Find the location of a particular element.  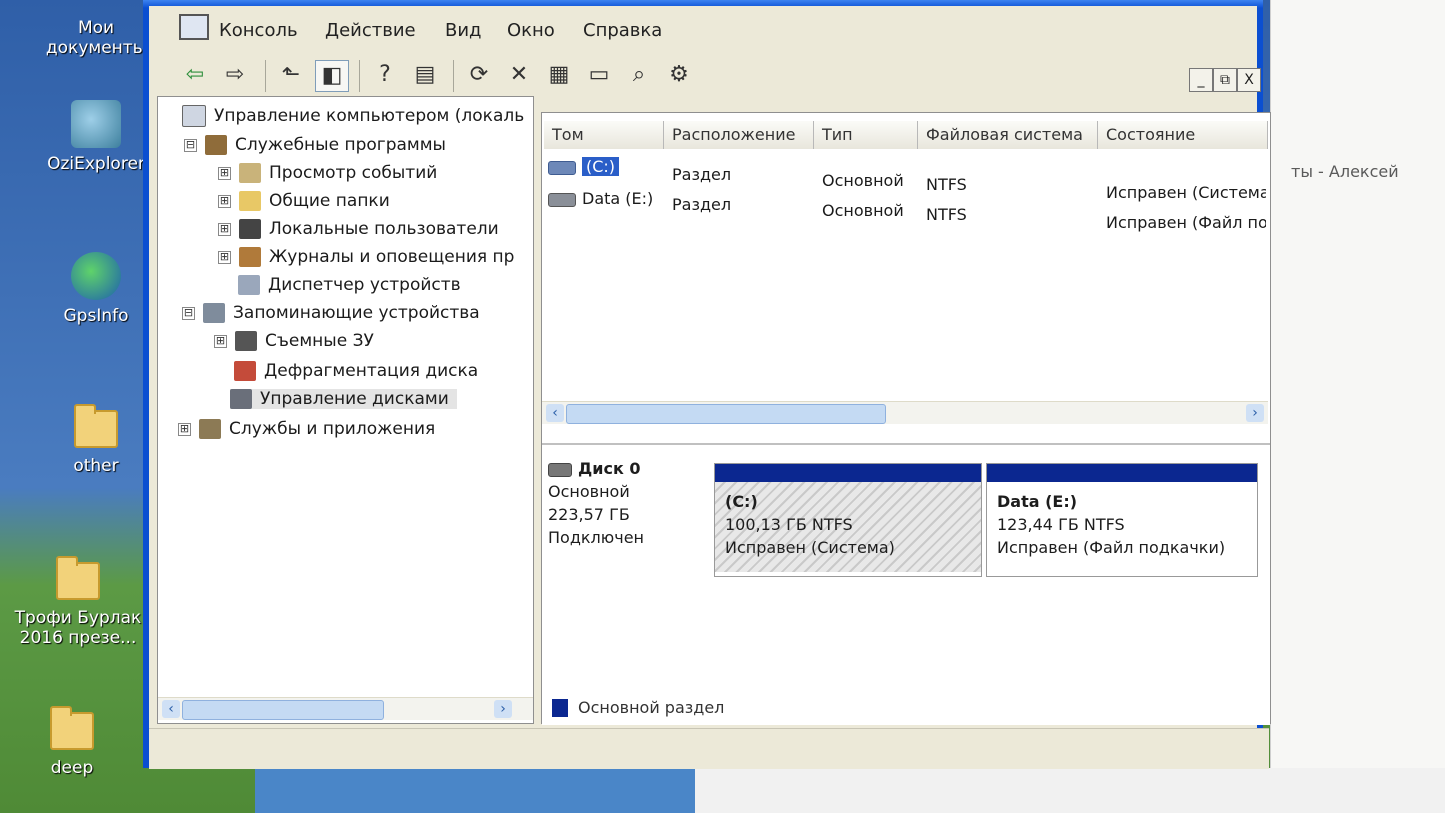

tree-item-storage: ⊟ Запоминающие устройства is located at coordinates (331, 313).